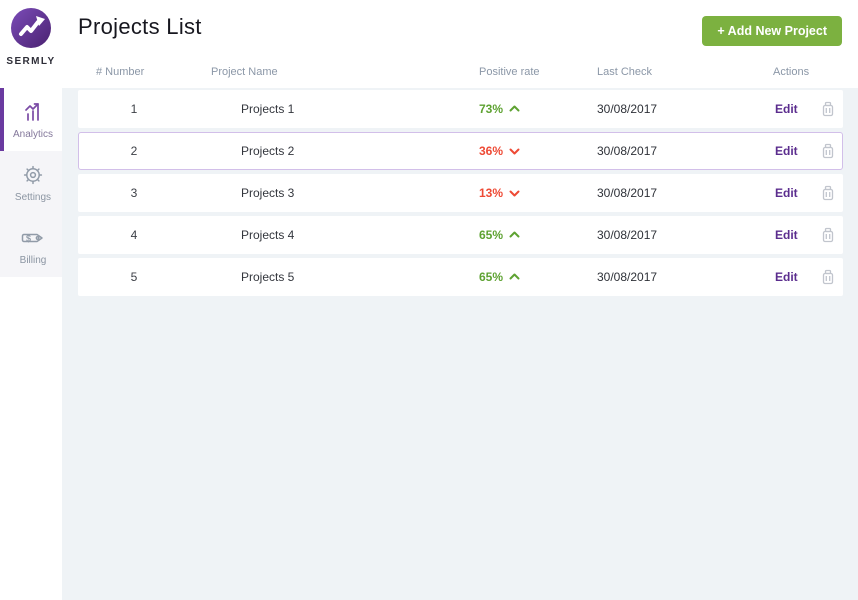 This screenshot has height=600, width=858. I want to click on column-header-number: # Number, so click(120, 72).